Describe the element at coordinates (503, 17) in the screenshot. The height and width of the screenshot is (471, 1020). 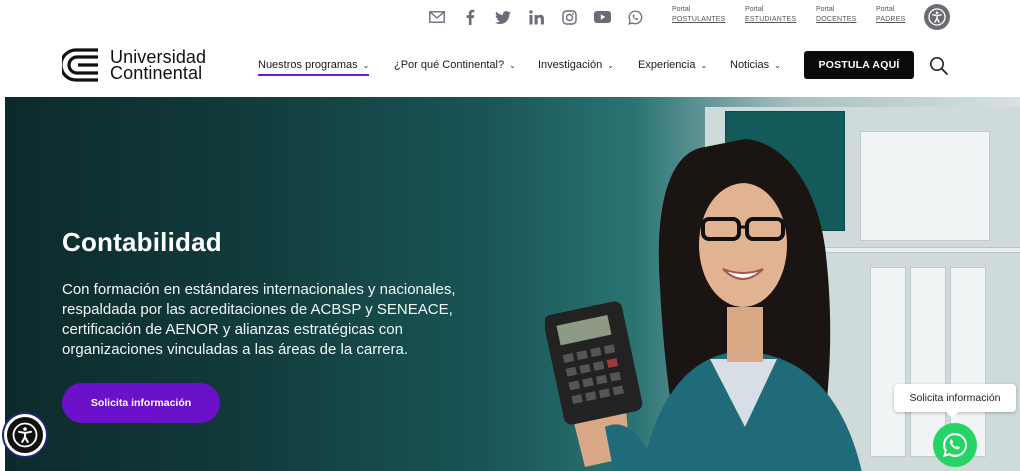
I see `twitter-icon` at that location.